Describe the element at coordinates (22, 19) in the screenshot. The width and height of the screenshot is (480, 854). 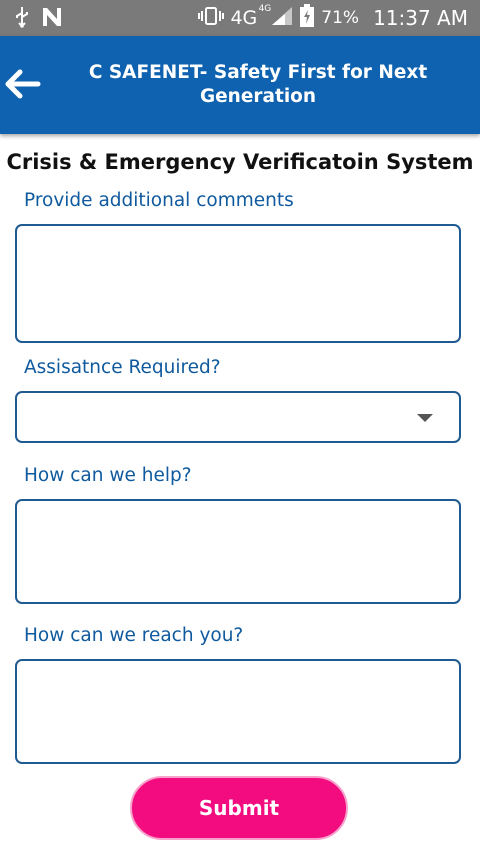
I see `usb-icon` at that location.